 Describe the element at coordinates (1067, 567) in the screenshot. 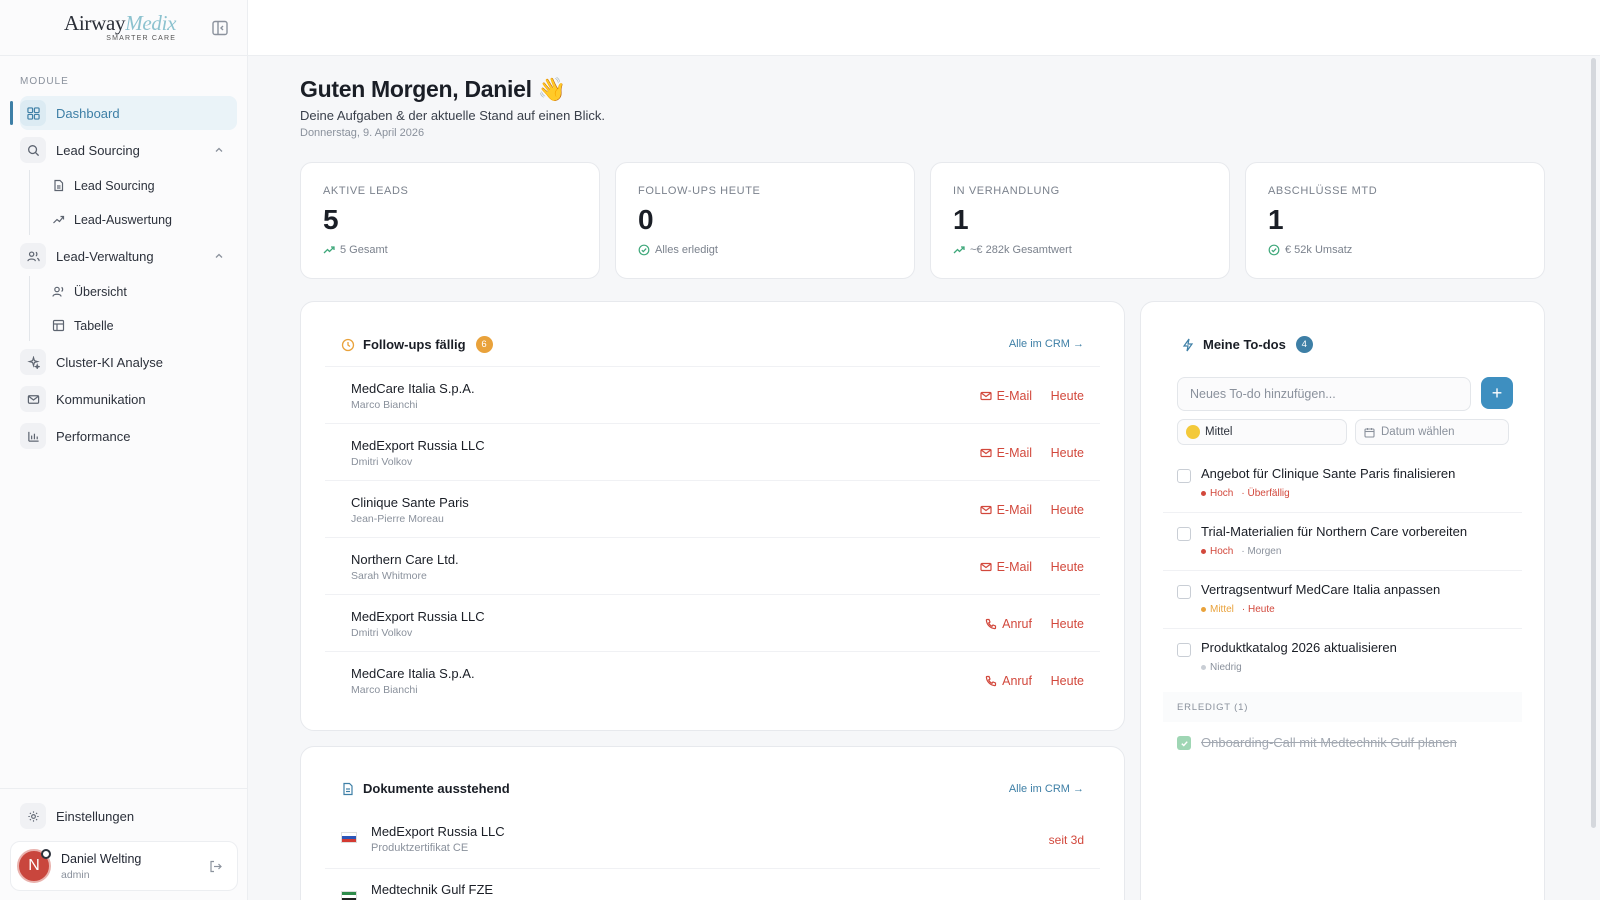

I see `followup-due: Heute` at that location.